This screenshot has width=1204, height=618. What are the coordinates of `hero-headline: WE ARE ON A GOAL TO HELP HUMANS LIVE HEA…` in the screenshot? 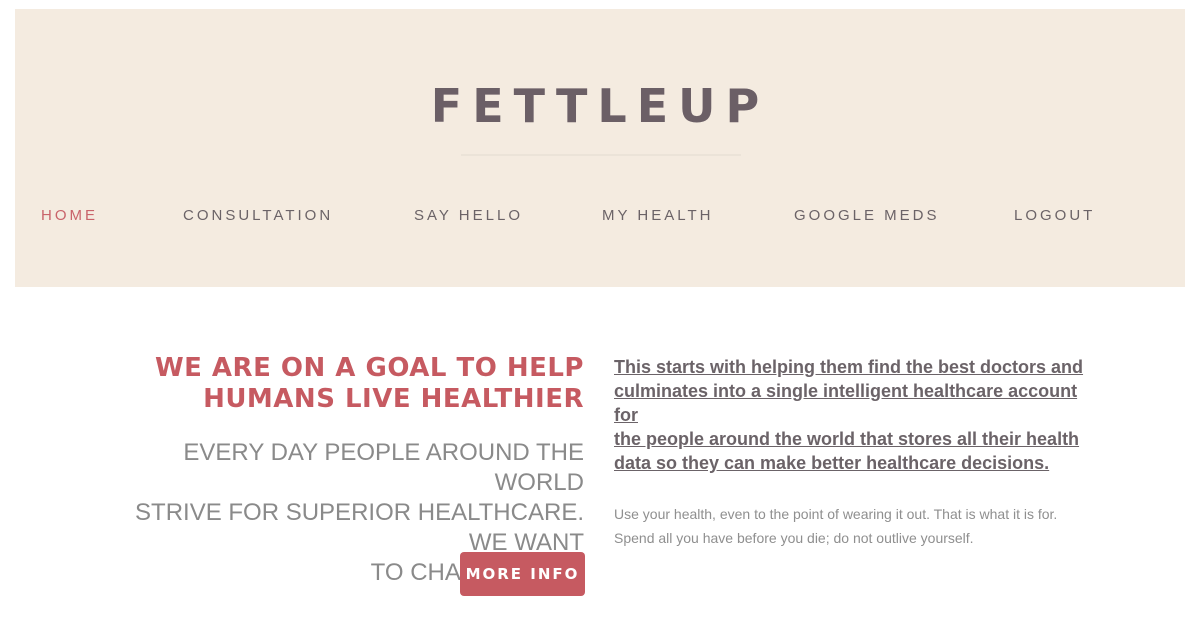 It's located at (342, 384).